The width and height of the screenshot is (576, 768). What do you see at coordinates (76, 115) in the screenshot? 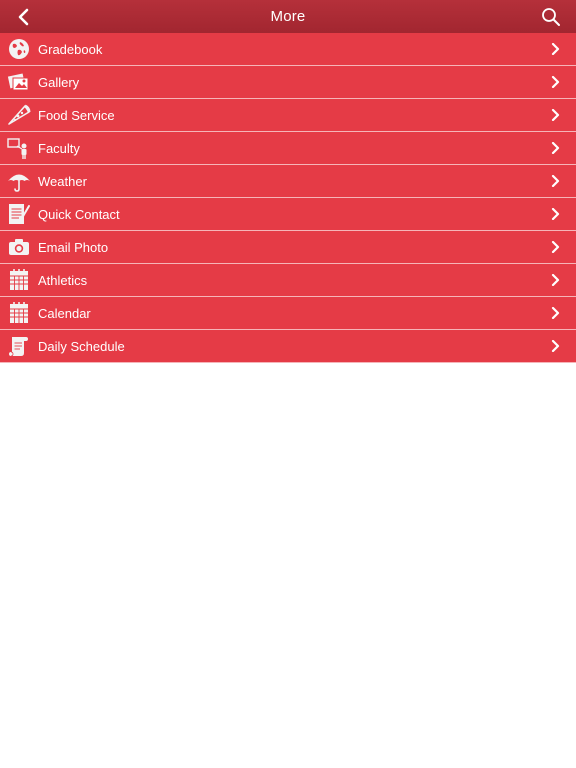
I see `menu-item-label: Food Service` at bounding box center [76, 115].